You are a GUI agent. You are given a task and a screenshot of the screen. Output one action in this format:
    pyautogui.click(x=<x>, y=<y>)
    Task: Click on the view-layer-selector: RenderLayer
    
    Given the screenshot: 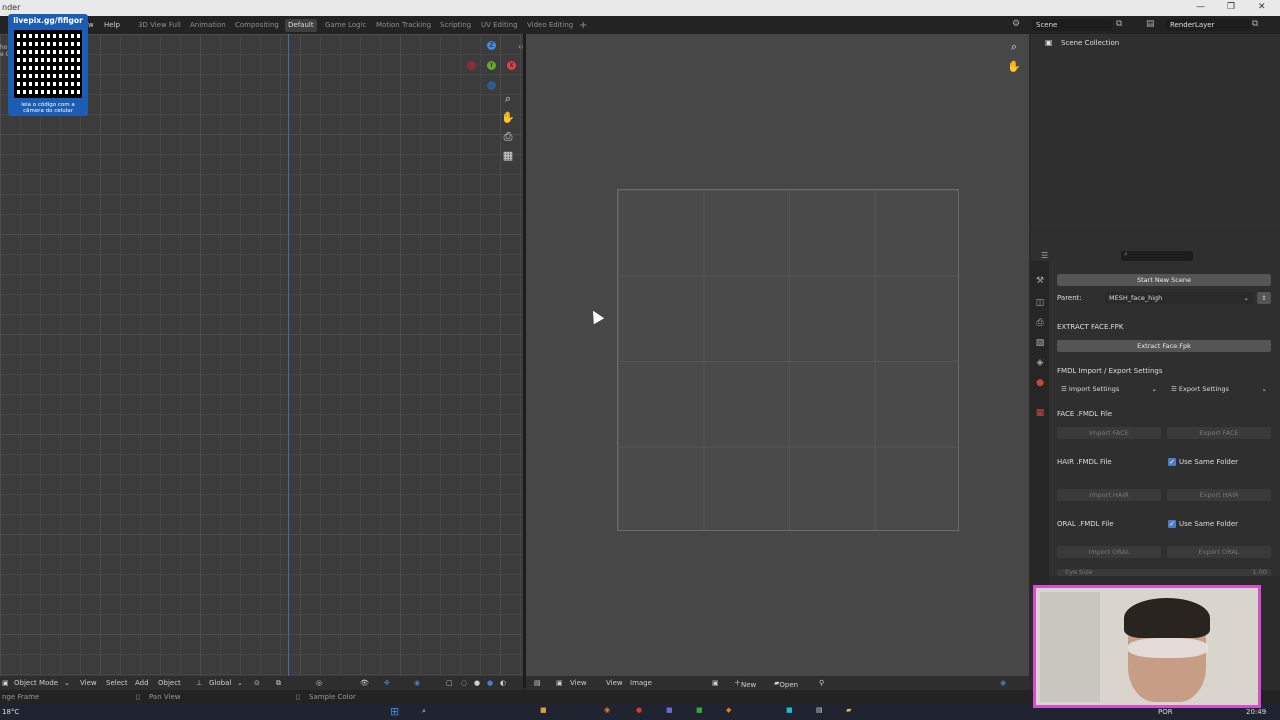 What is the action you would take?
    pyautogui.click(x=1208, y=25)
    